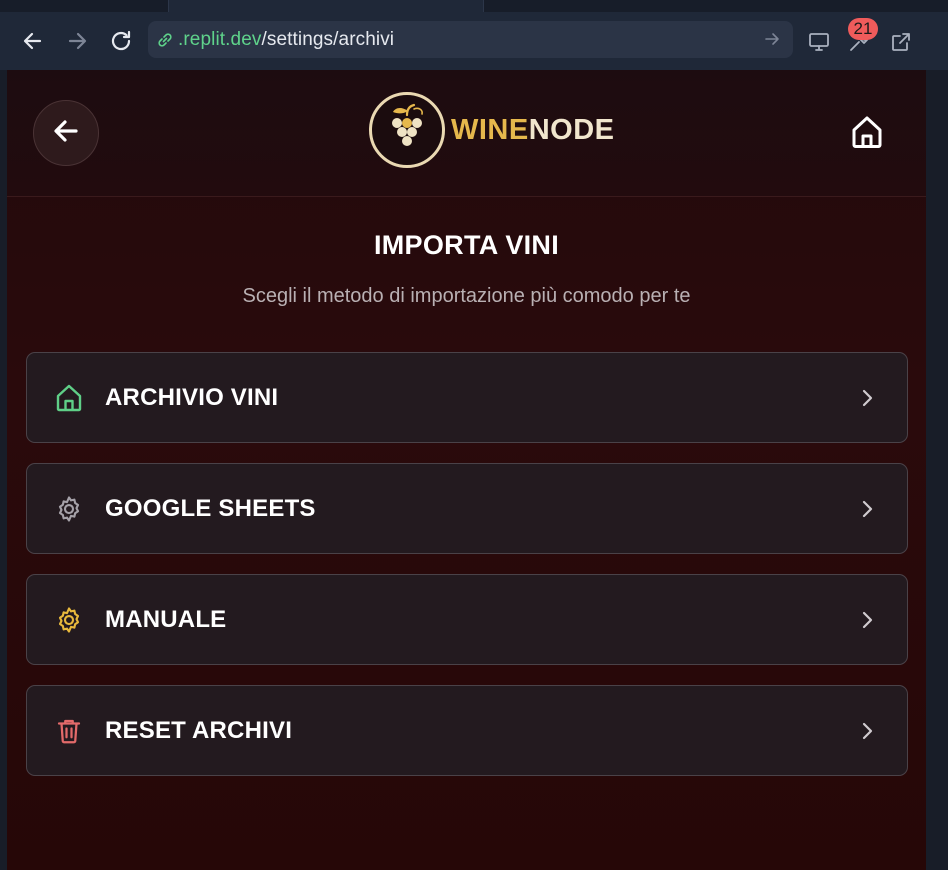  What do you see at coordinates (863, 29) in the screenshot?
I see `notification-badge: 21` at bounding box center [863, 29].